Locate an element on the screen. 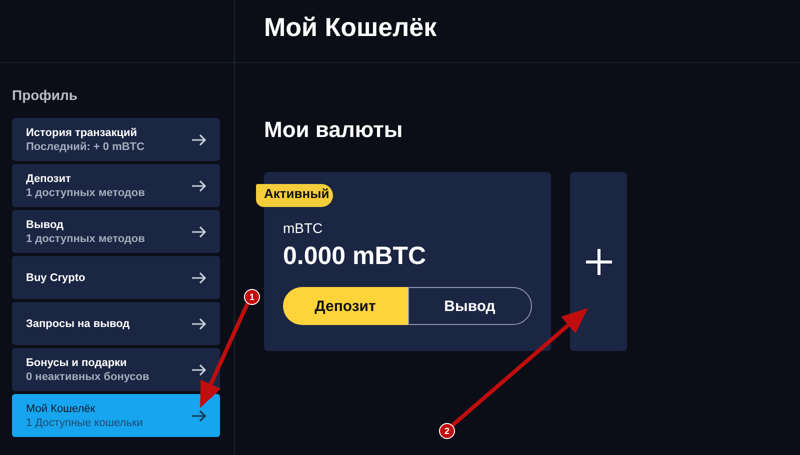 The height and width of the screenshot is (455, 800). sidebar-item: Мой Кошелёк 1 Доступные кошельки is located at coordinates (116, 415).